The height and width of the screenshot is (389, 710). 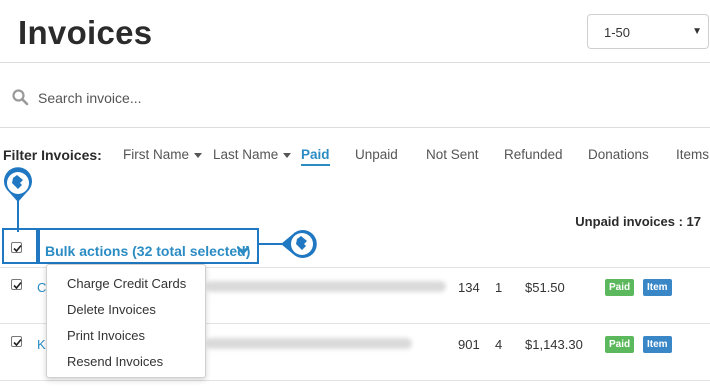 I want to click on page-title: Invoices, so click(x=85, y=32).